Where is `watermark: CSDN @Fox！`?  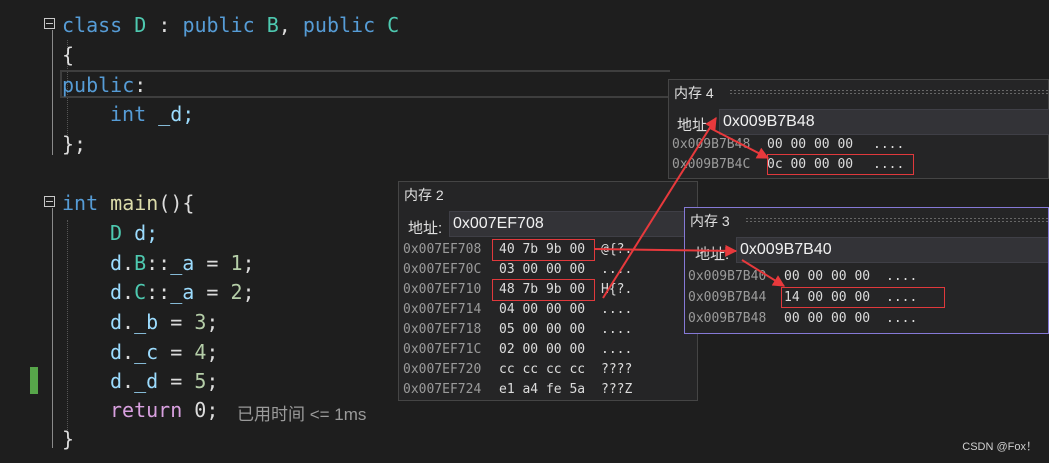
watermark: CSDN @Fox！ is located at coordinates (999, 447).